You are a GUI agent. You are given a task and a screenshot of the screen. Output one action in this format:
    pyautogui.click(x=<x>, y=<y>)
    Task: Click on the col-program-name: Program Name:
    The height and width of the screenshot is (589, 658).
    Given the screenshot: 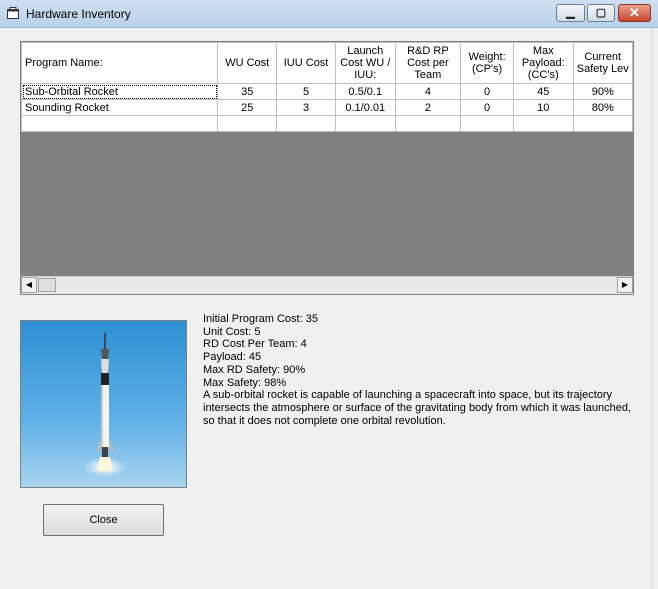 What is the action you would take?
    pyautogui.click(x=120, y=63)
    